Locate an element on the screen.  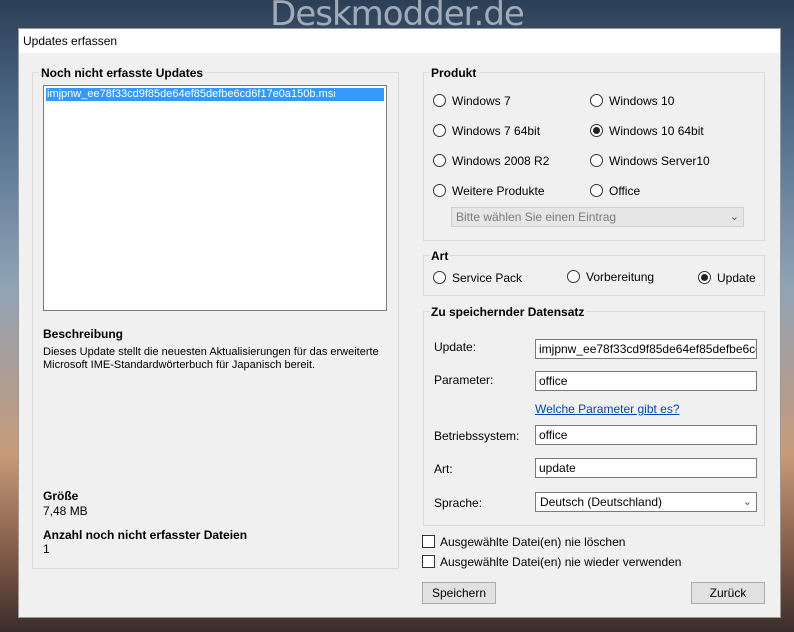
file-count-title: Anzahl noch nicht erfasster Dateien is located at coordinates (145, 535).